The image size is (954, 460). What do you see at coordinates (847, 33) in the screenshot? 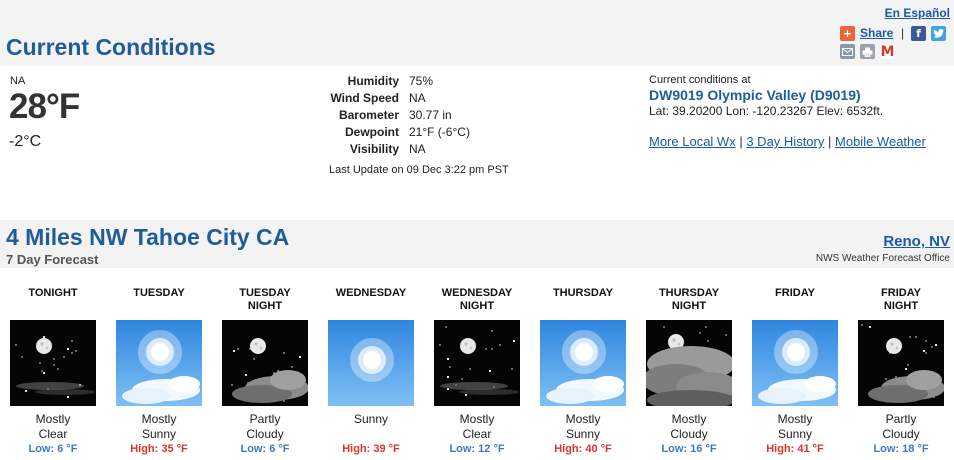
I see `share-plus-icon: +` at bounding box center [847, 33].